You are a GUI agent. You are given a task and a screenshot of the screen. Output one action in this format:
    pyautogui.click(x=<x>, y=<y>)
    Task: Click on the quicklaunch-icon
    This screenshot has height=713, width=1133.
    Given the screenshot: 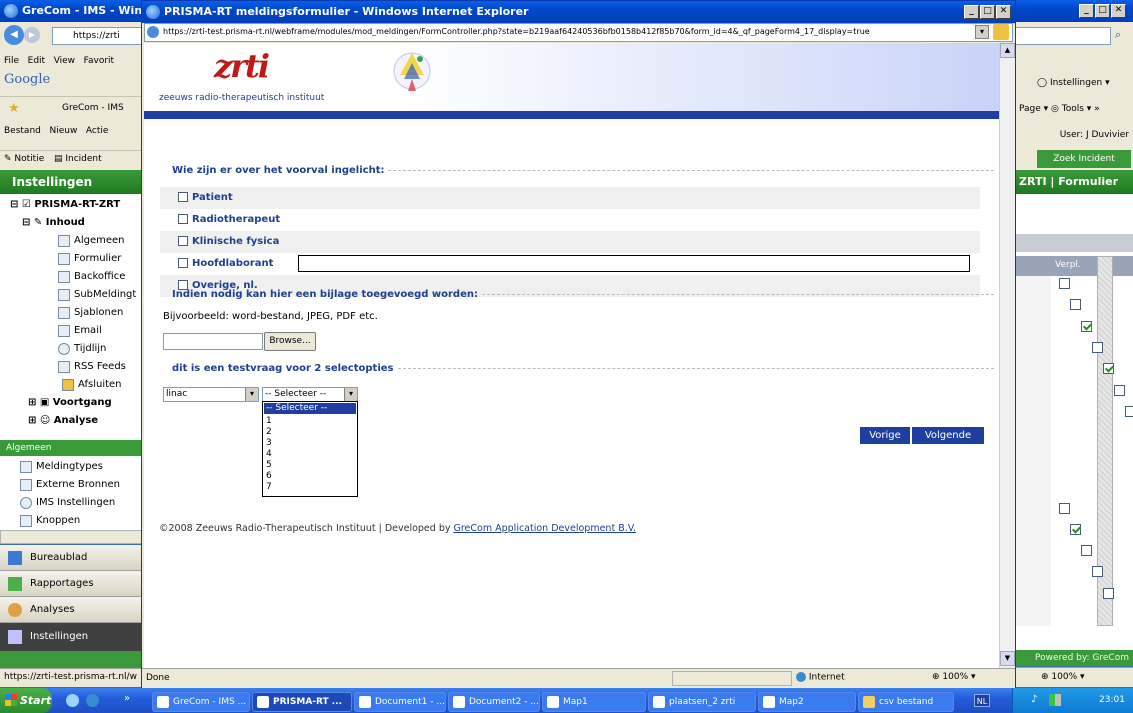 What is the action you would take?
    pyautogui.click(x=72, y=700)
    